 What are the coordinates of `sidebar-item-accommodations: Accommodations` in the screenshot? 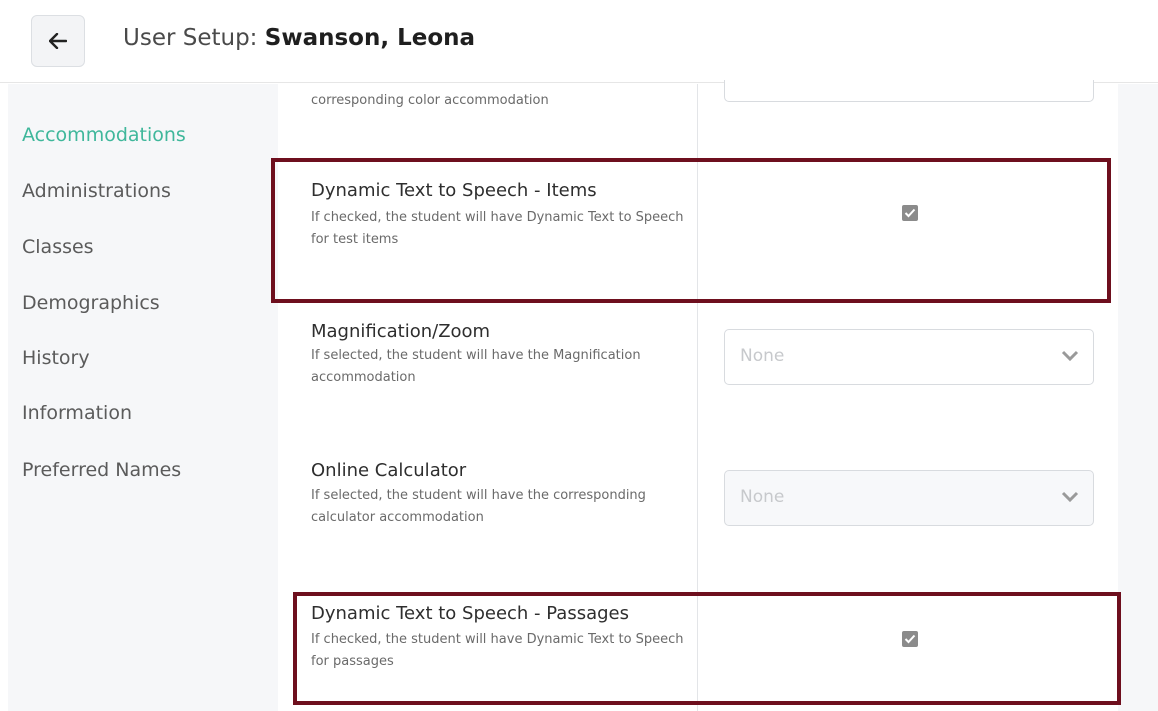 It's located at (104, 135).